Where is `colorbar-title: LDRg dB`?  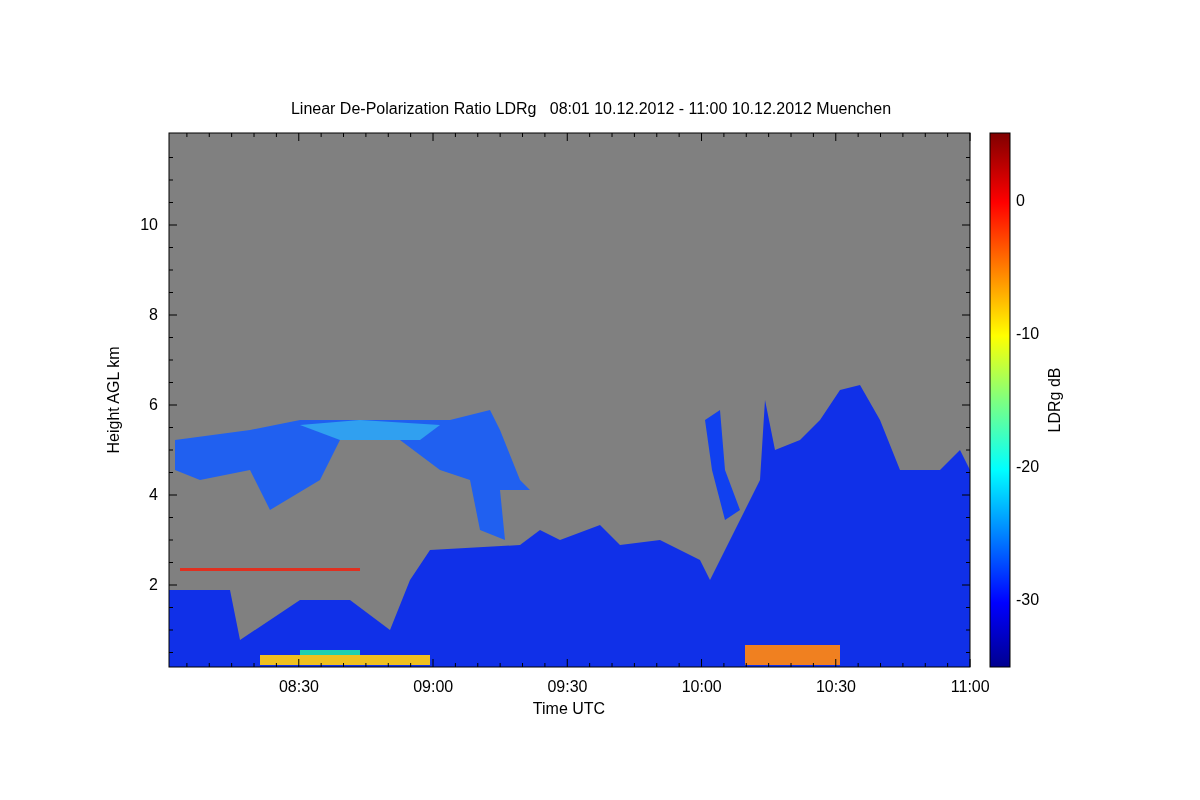
colorbar-title: LDRg dB is located at coordinates (1054, 400).